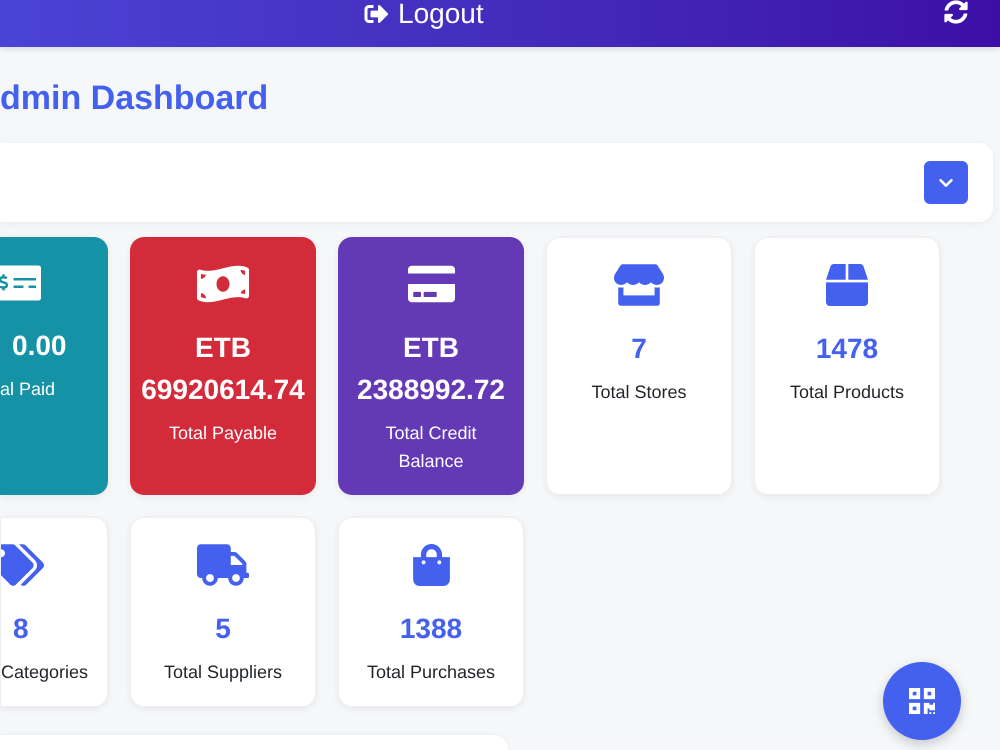 Image resolution: width=1000 pixels, height=750 pixels. What do you see at coordinates (28, 389) in the screenshot?
I see `stat-label: al Paid` at bounding box center [28, 389].